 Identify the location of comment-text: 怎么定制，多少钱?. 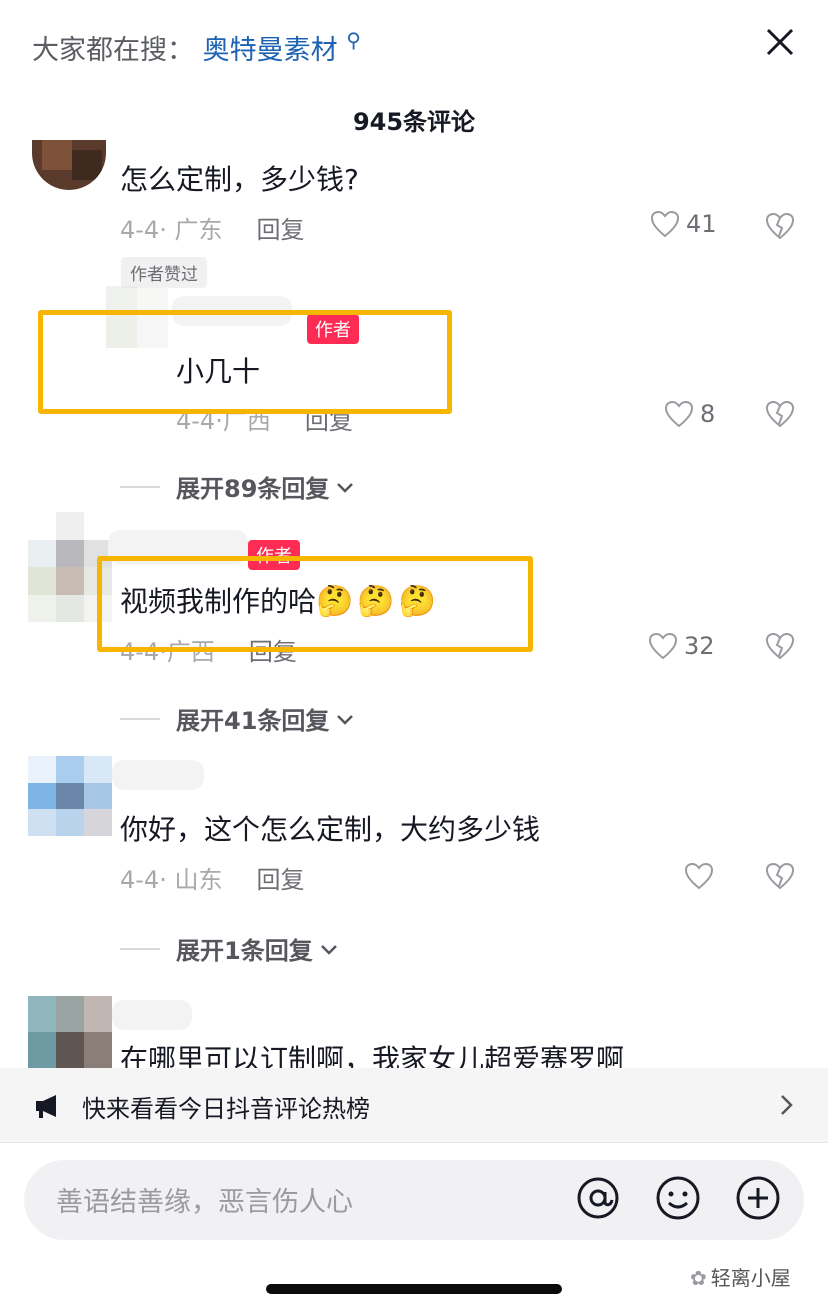
(239, 179).